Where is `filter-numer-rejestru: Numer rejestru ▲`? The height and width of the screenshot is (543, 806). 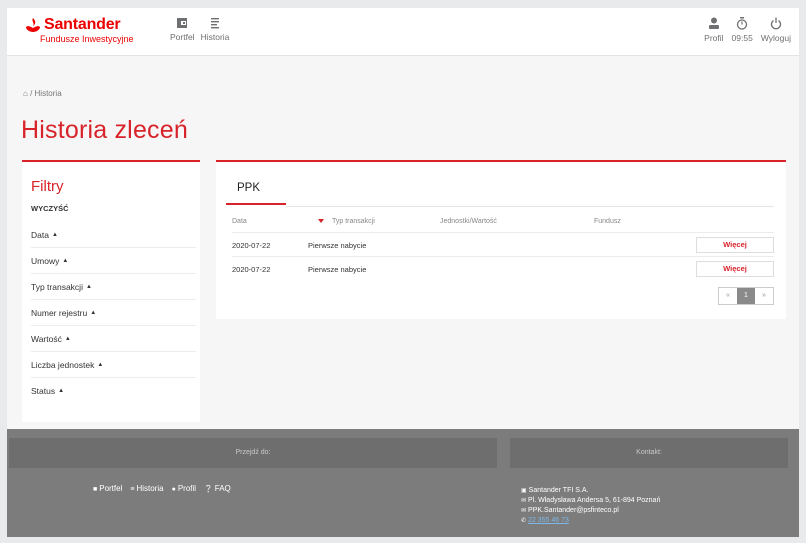
filter-numer-rejestru: Numer rejestru ▲ is located at coordinates (113, 313).